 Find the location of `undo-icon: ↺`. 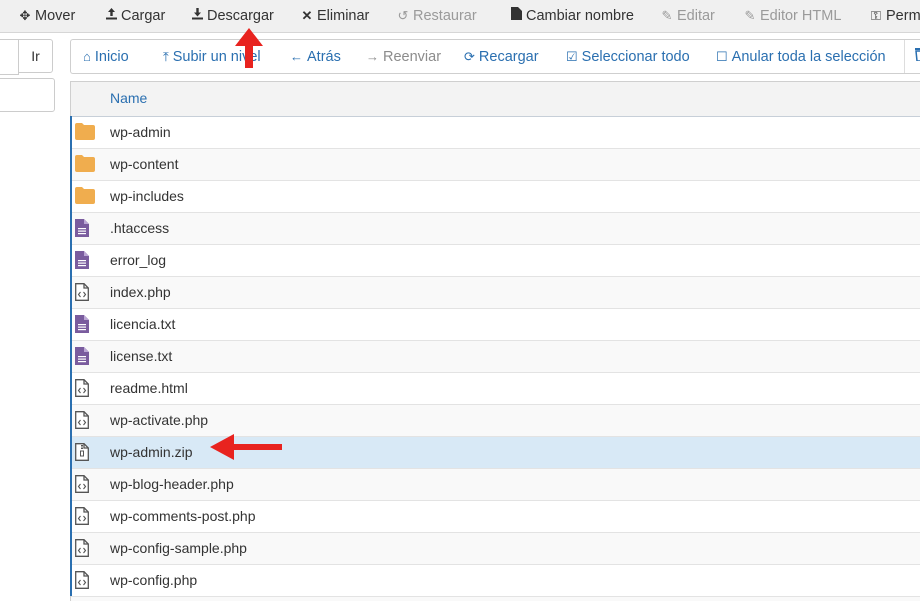

undo-icon: ↺ is located at coordinates (403, 15).